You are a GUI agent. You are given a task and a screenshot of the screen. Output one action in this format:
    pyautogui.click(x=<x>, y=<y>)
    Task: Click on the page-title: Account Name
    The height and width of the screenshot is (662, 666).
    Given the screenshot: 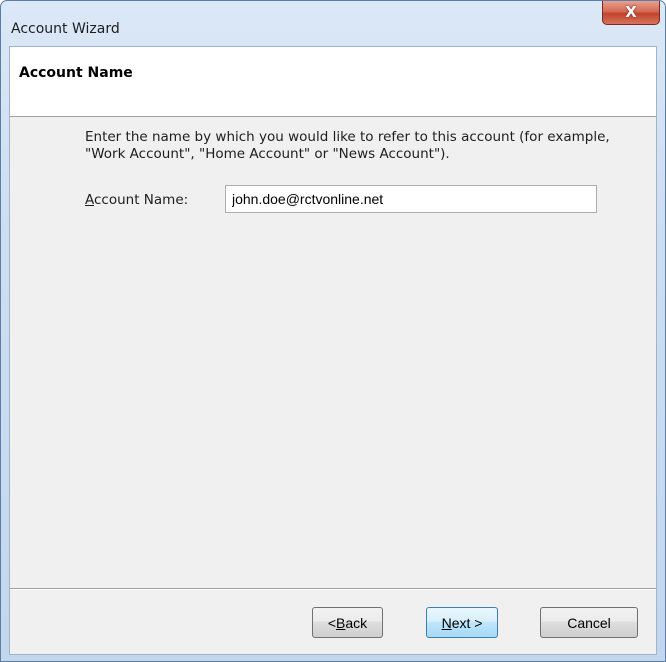 What is the action you would take?
    pyautogui.click(x=76, y=73)
    